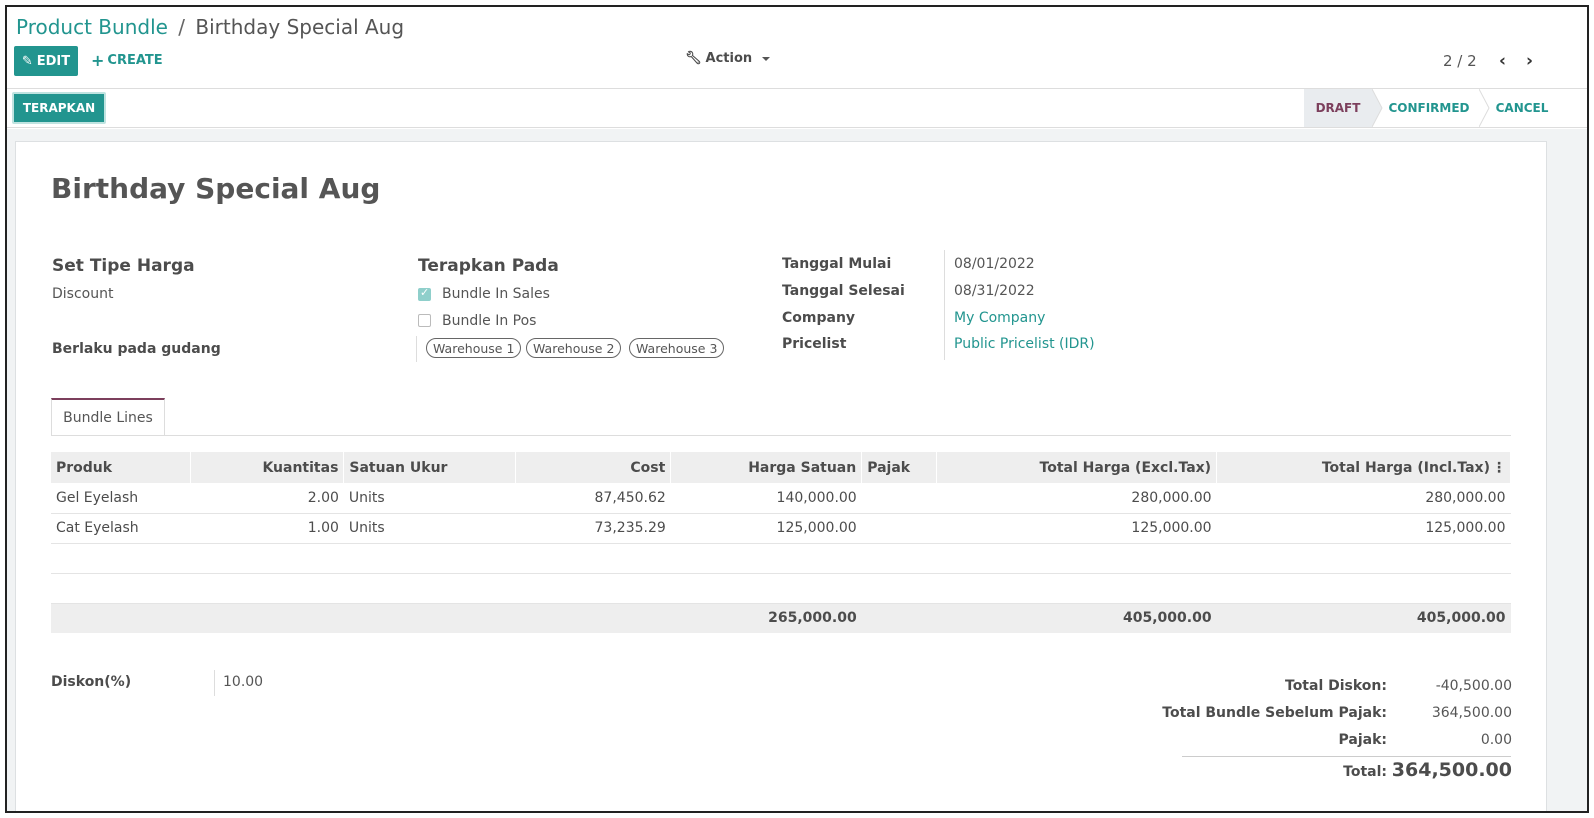 The image size is (1594, 818). What do you see at coordinates (843, 291) in the screenshot?
I see `end-date-label: Tanggal Selesai` at bounding box center [843, 291].